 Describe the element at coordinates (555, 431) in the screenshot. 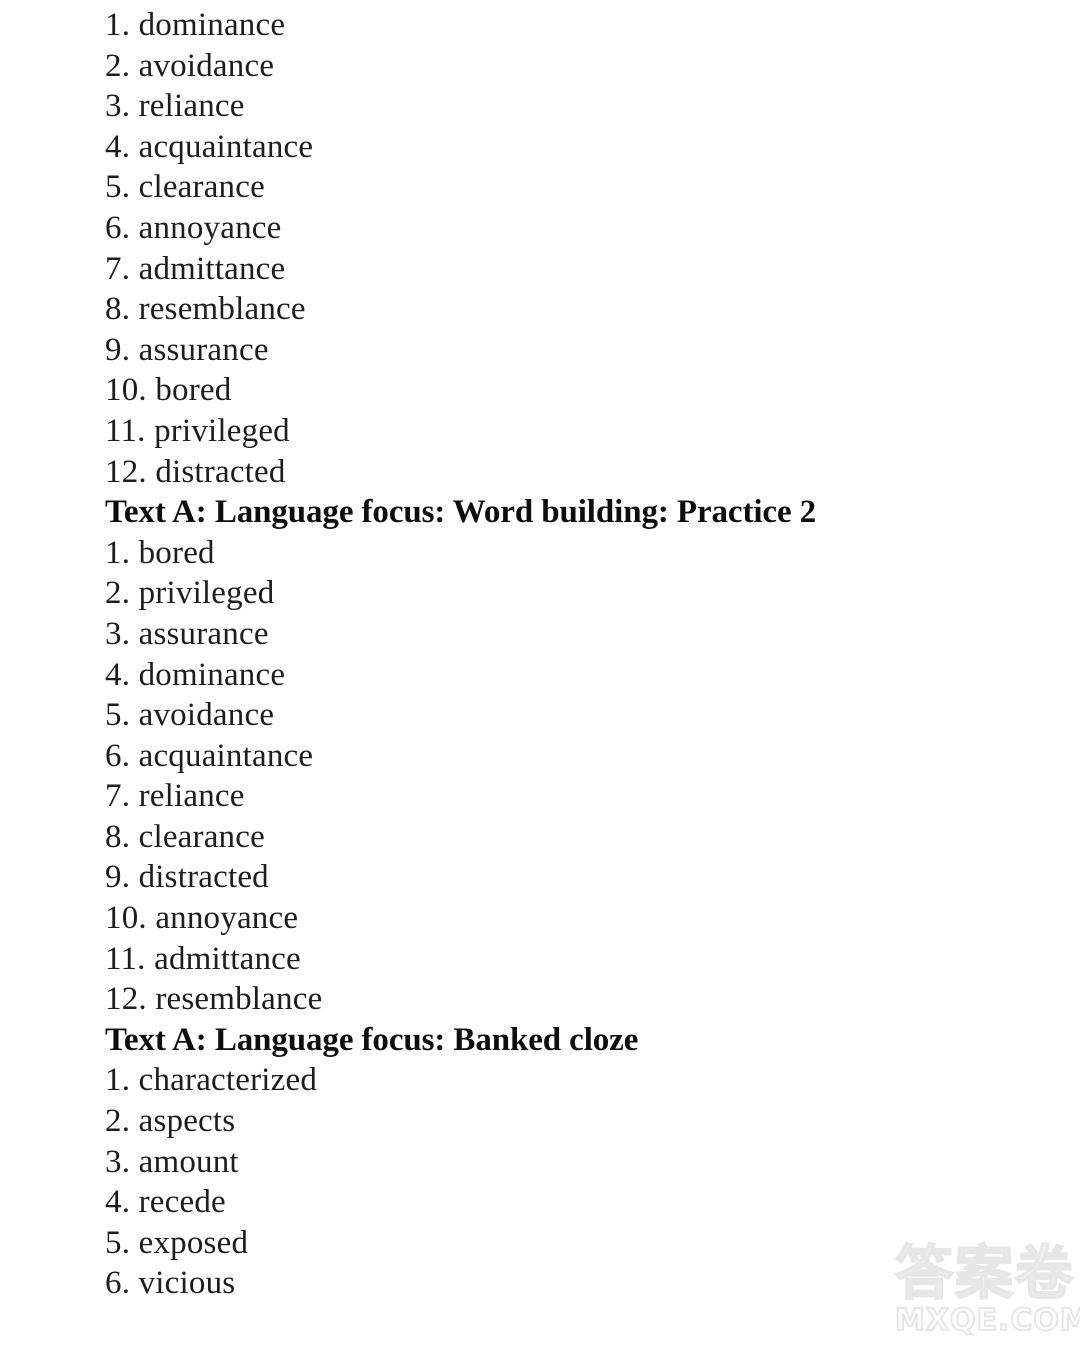

I see `list-item: 11. privileged` at that location.